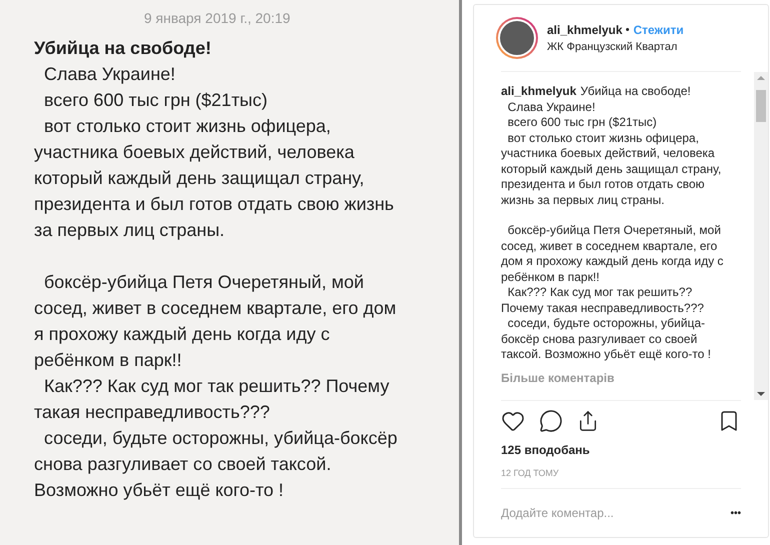  I want to click on scroll-down-icon, so click(761, 394).